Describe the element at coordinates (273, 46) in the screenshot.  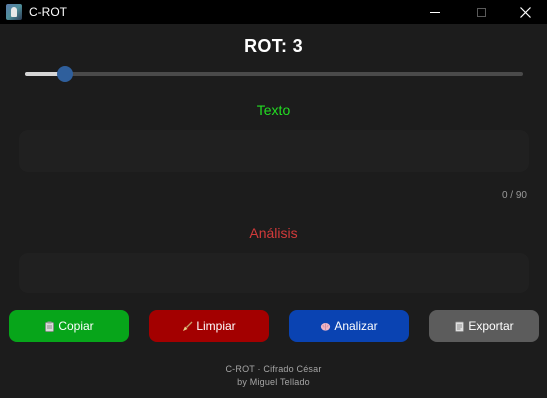
I see `rot-title: ROT: 3` at that location.